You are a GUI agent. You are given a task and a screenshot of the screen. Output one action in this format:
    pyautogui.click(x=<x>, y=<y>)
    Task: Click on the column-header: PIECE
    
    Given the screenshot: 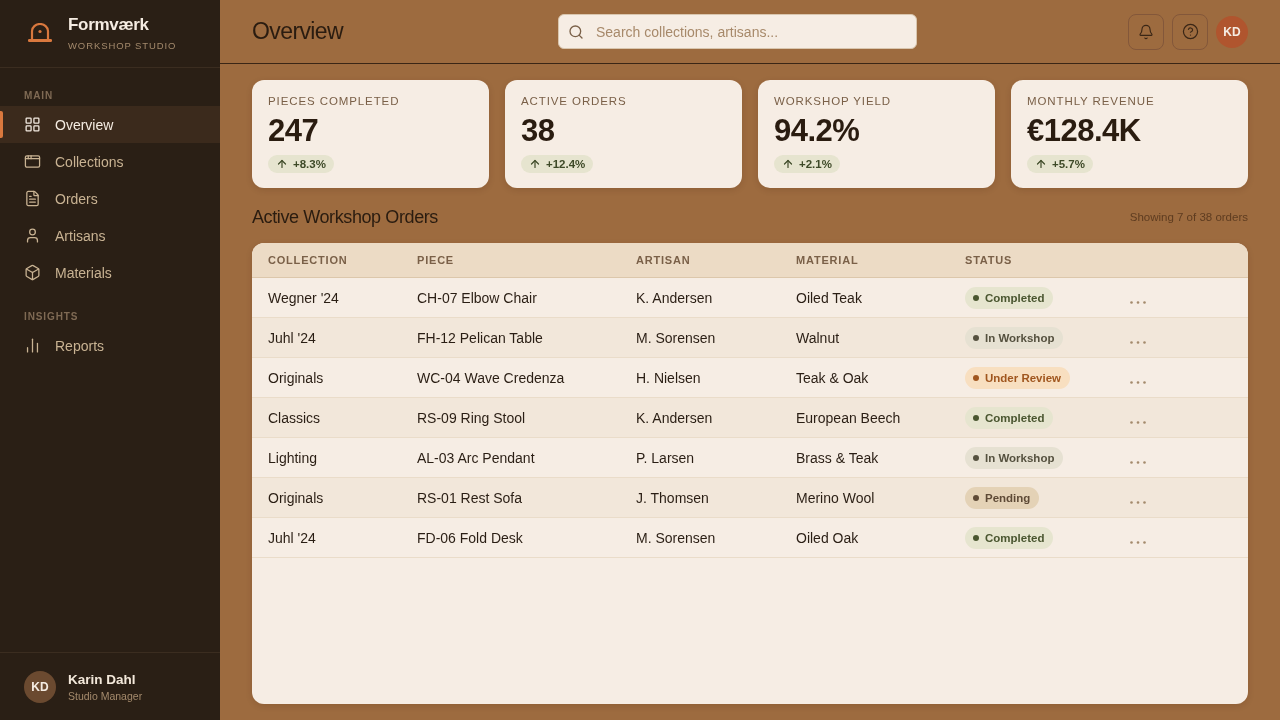 What is the action you would take?
    pyautogui.click(x=436, y=260)
    